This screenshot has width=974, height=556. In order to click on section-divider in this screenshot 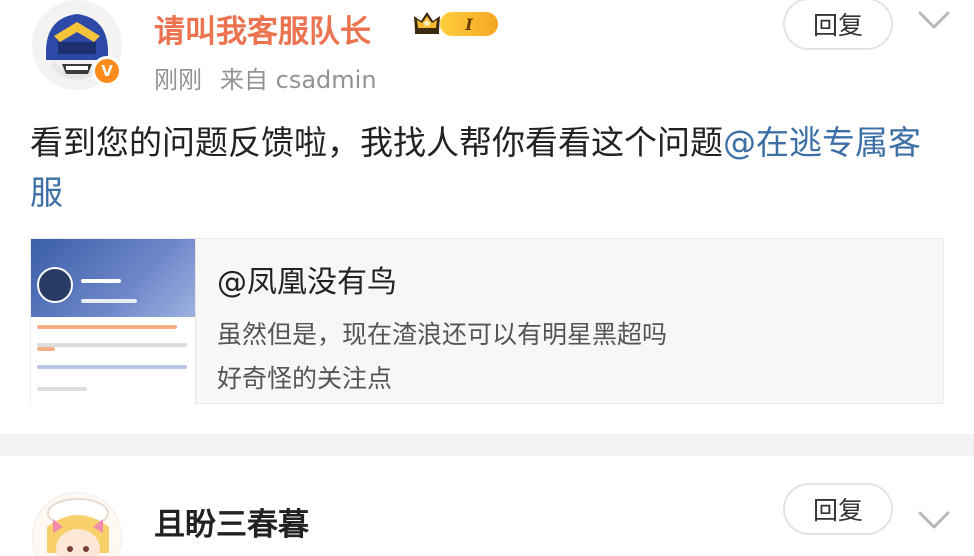, I will do `click(487, 445)`.